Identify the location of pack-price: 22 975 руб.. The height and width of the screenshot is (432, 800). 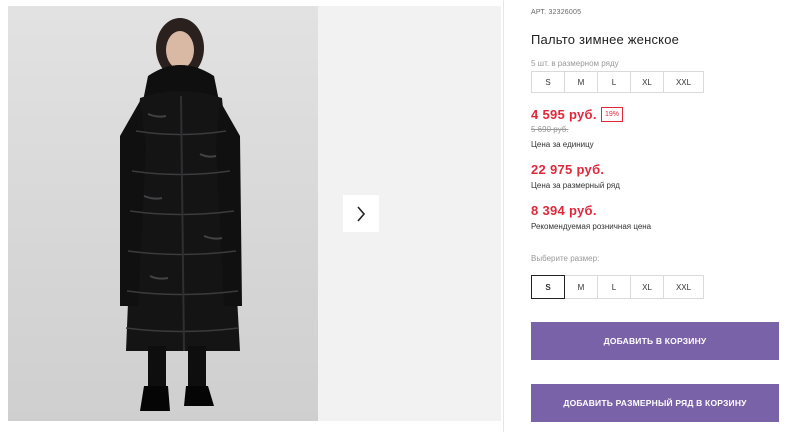
(568, 169).